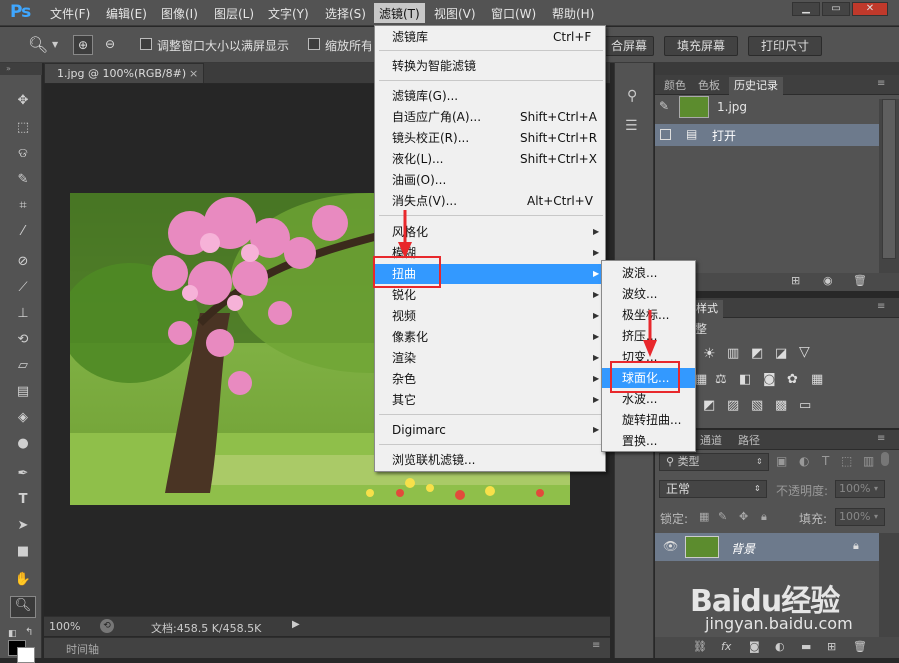 Image resolution: width=899 pixels, height=663 pixels. What do you see at coordinates (490, 295) in the screenshot?
I see `menu-item-sharpen: 锐化` at bounding box center [490, 295].